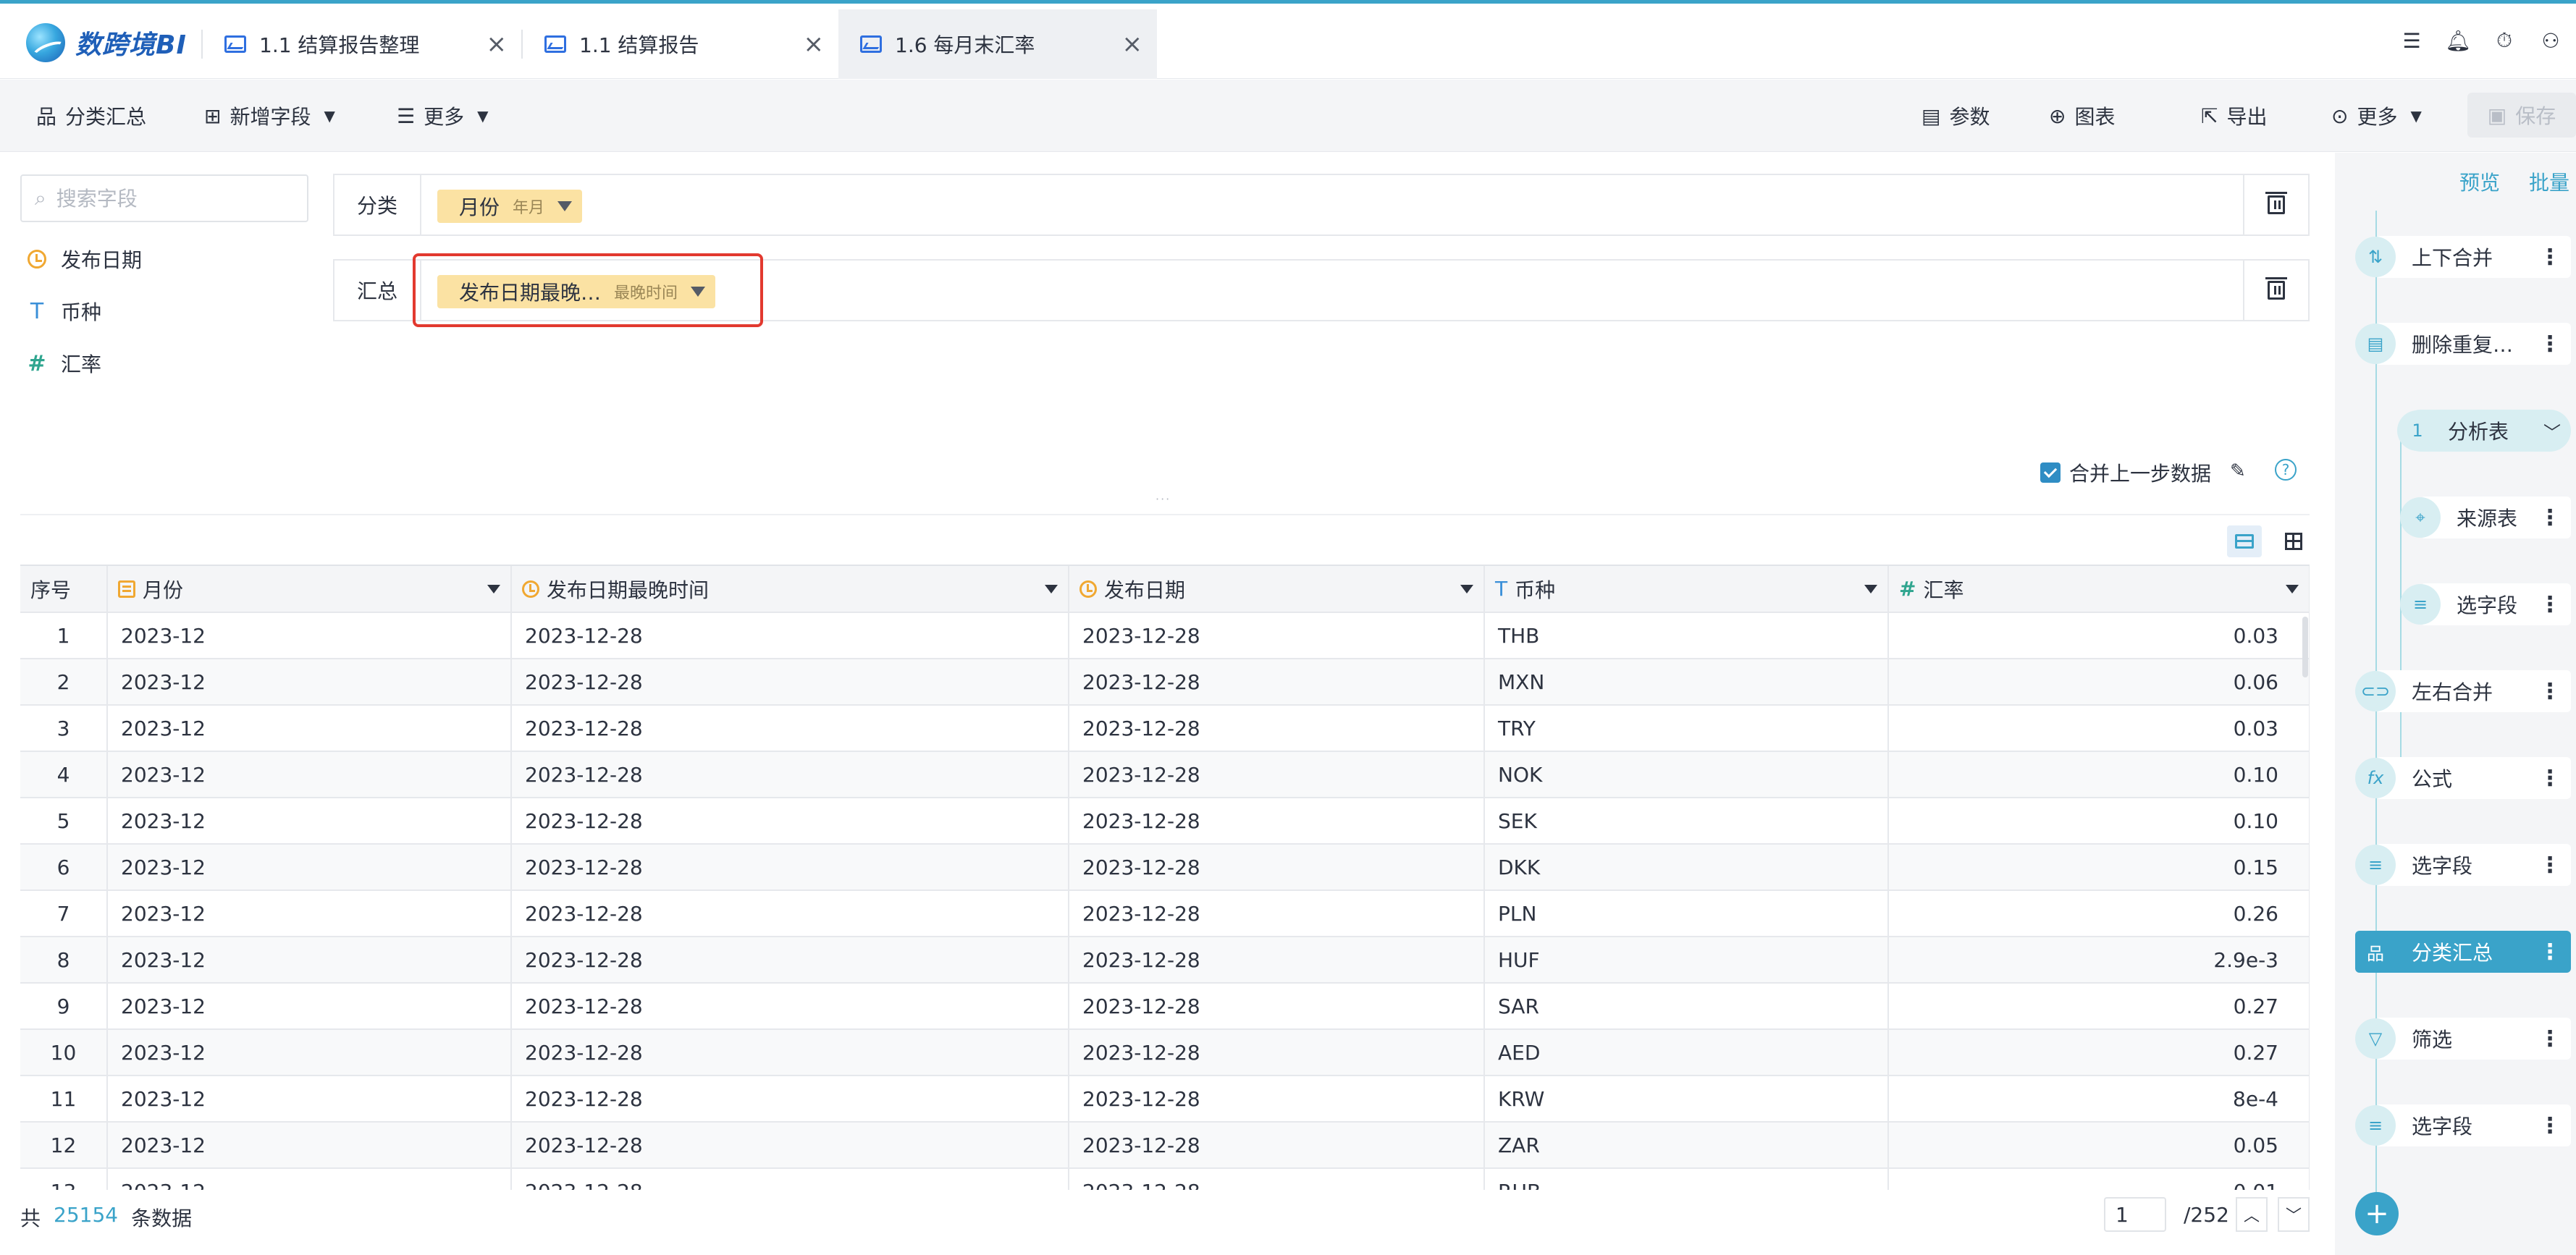  What do you see at coordinates (2252, 1214) in the screenshot?
I see `prev-page-button: ︿` at bounding box center [2252, 1214].